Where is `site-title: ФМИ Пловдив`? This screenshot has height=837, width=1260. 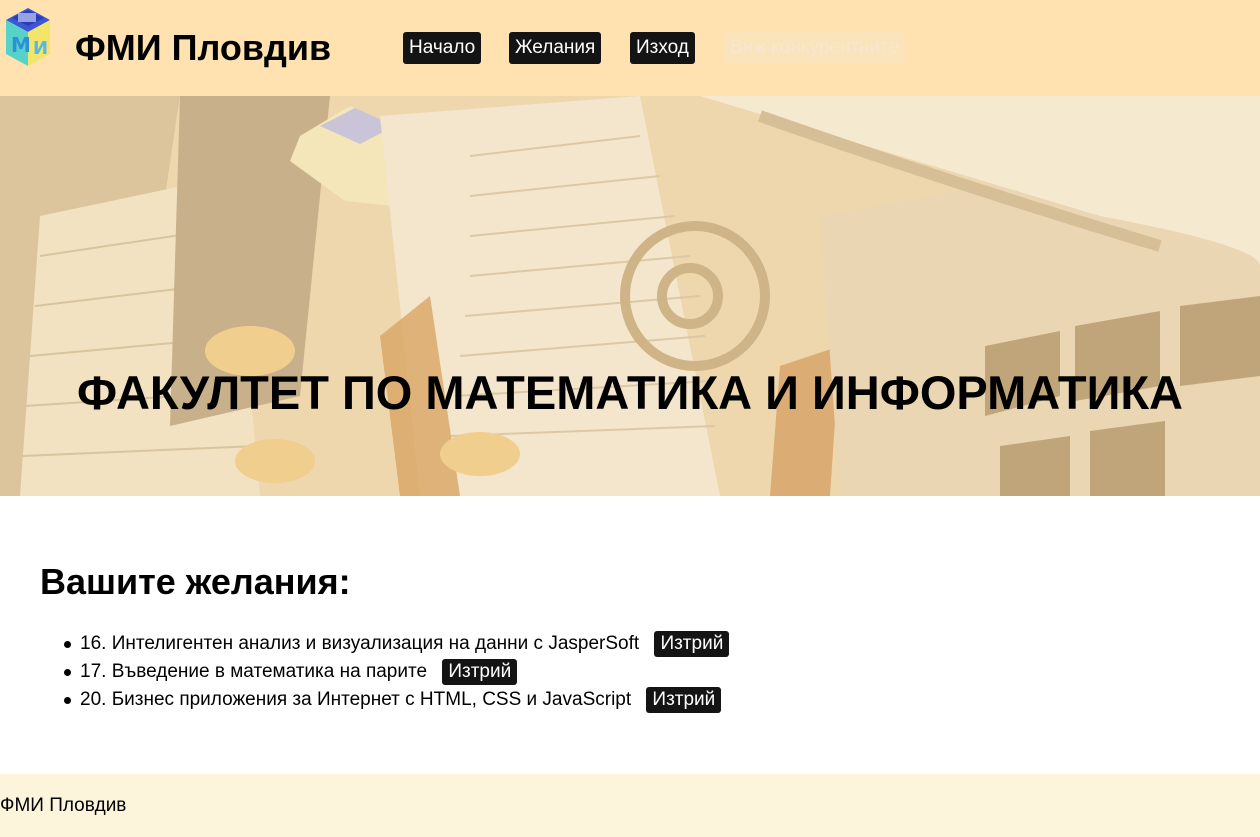 site-title: ФМИ Пловдив is located at coordinates (203, 48).